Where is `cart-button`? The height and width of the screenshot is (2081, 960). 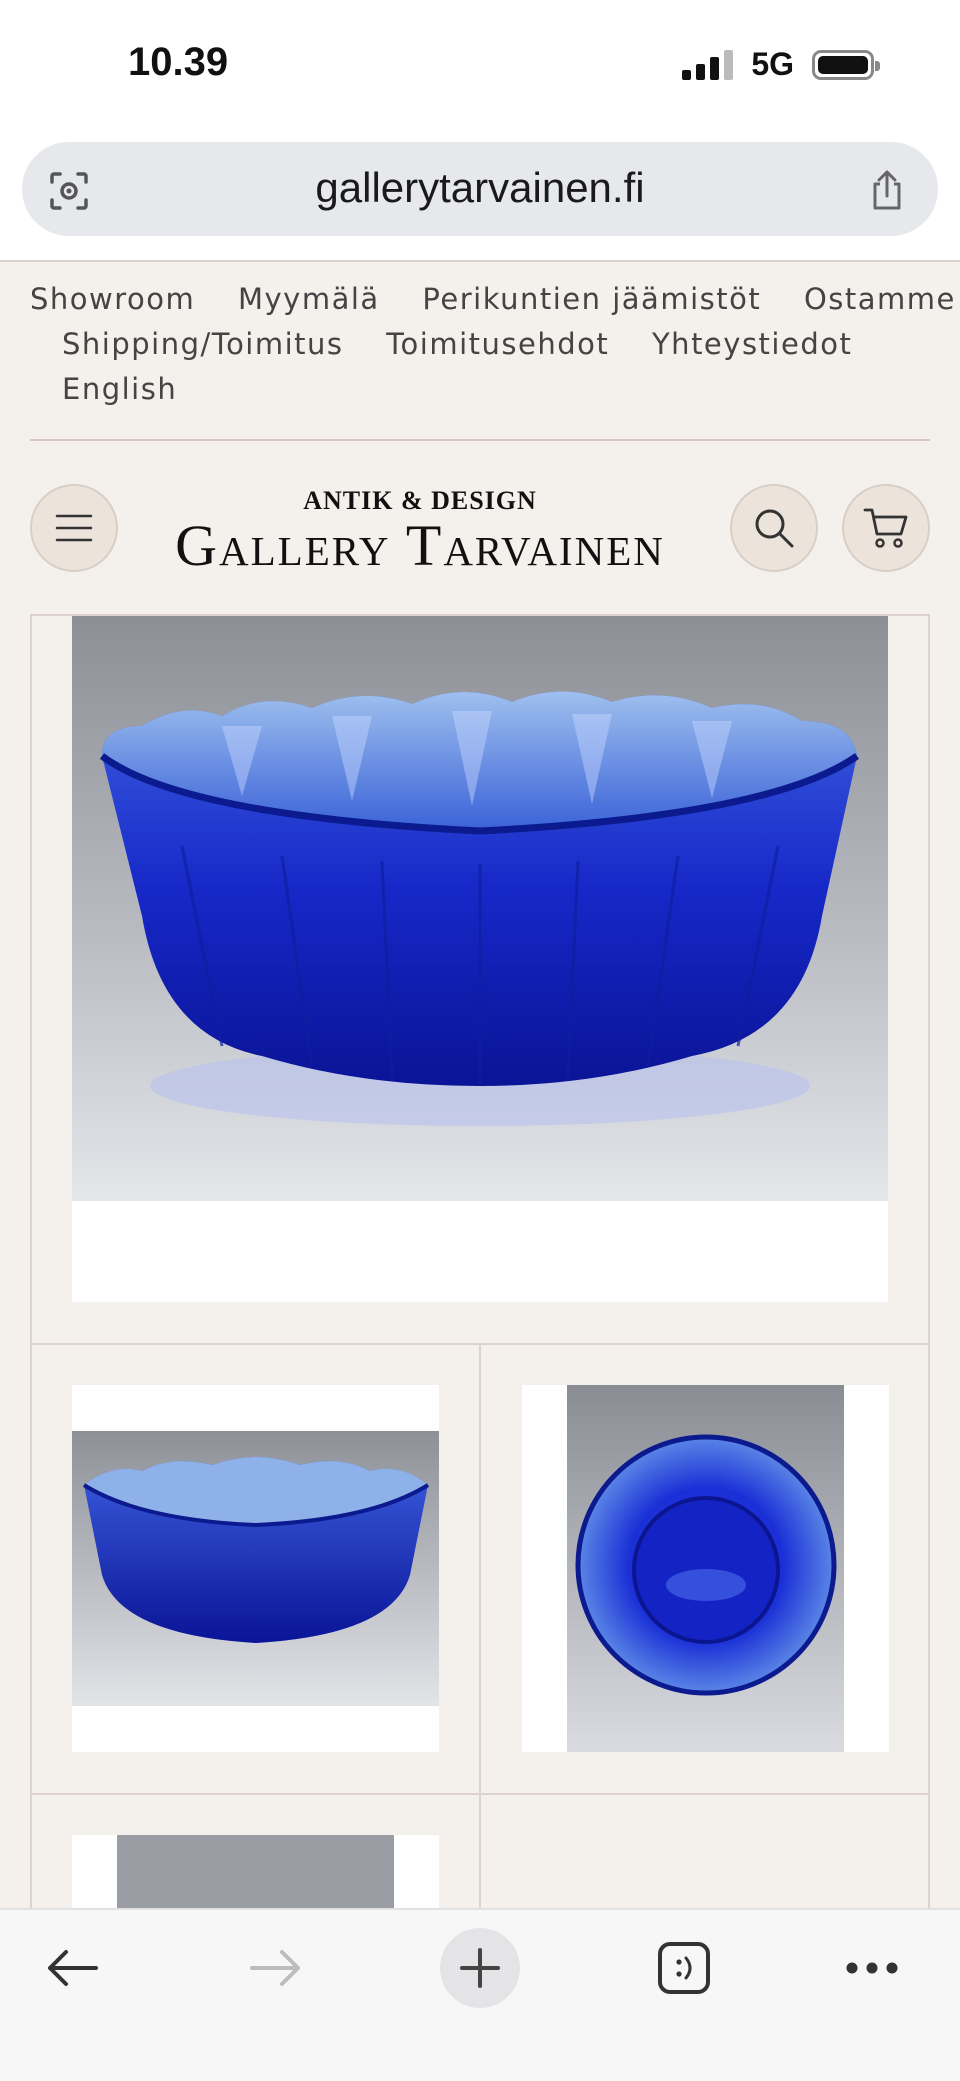
cart-button is located at coordinates (886, 528).